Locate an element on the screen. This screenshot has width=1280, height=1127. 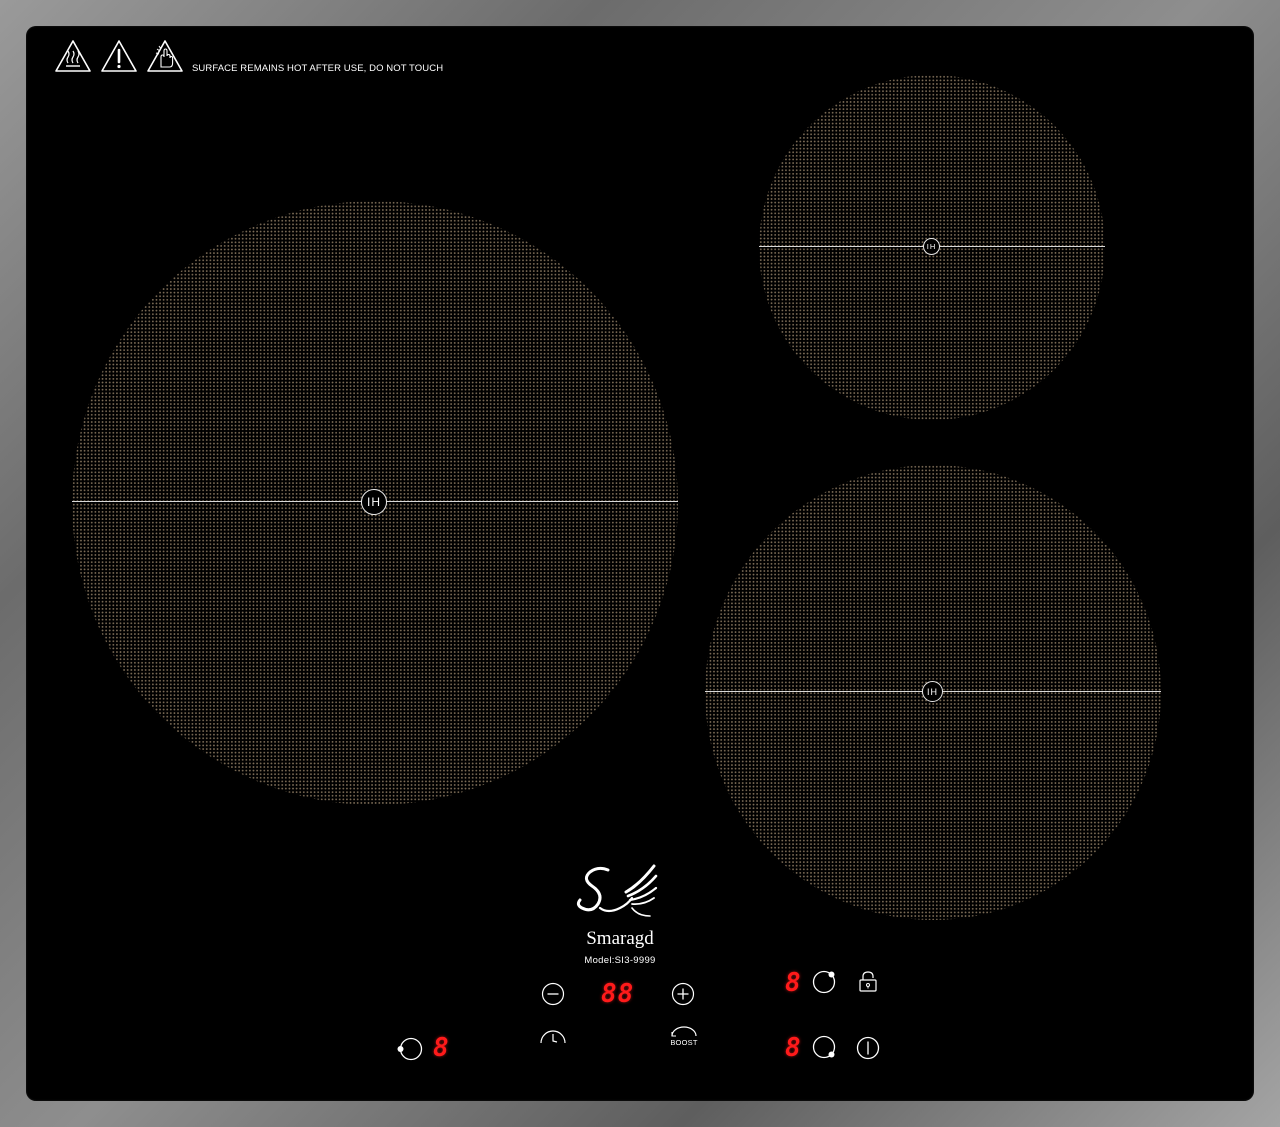
brand-name: Smaragd is located at coordinates (620, 938).